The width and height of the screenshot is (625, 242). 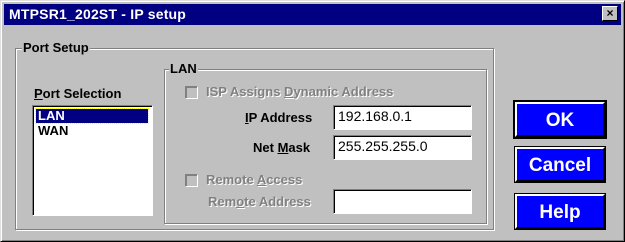 What do you see at coordinates (92, 116) in the screenshot?
I see `list-item-lan: LAN` at bounding box center [92, 116].